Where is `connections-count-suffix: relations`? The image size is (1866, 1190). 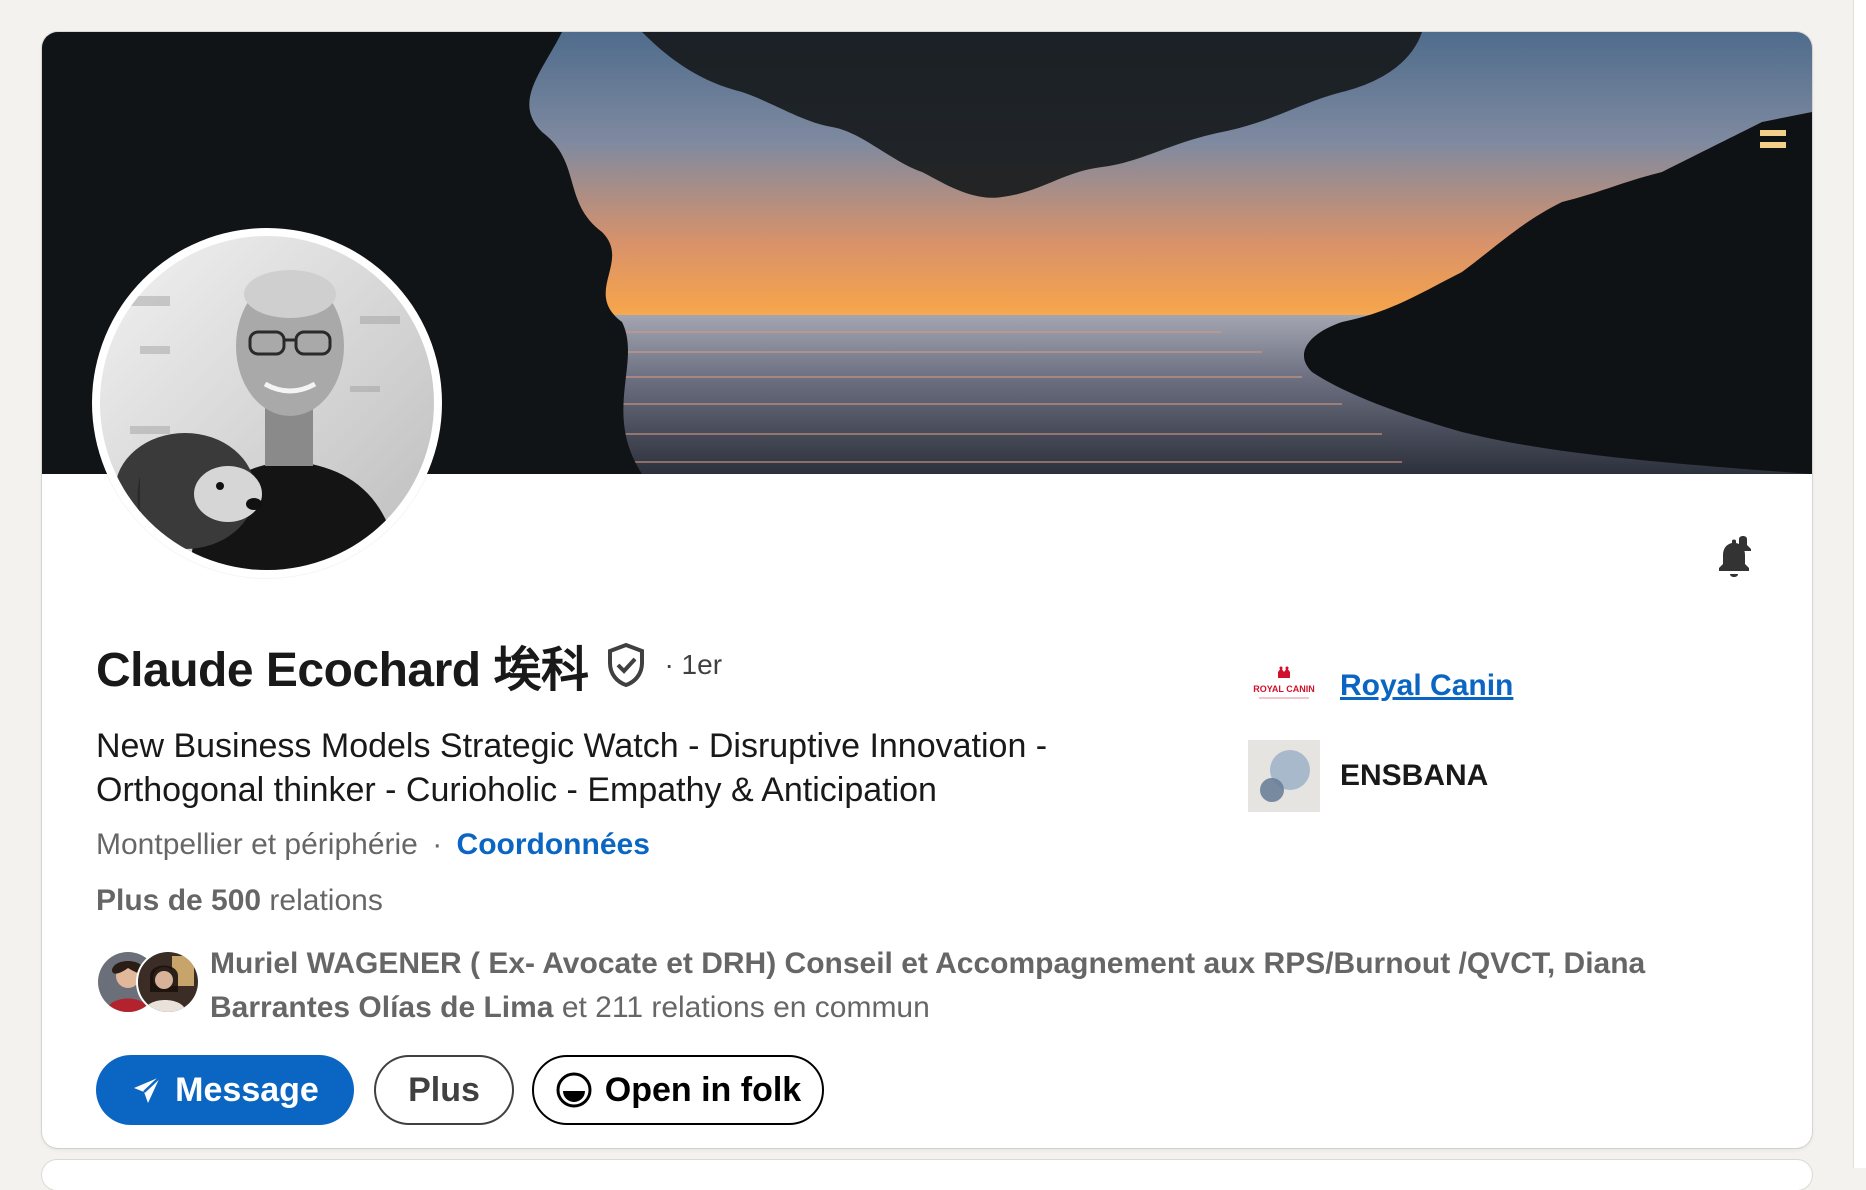 connections-count-suffix: relations is located at coordinates (322, 900).